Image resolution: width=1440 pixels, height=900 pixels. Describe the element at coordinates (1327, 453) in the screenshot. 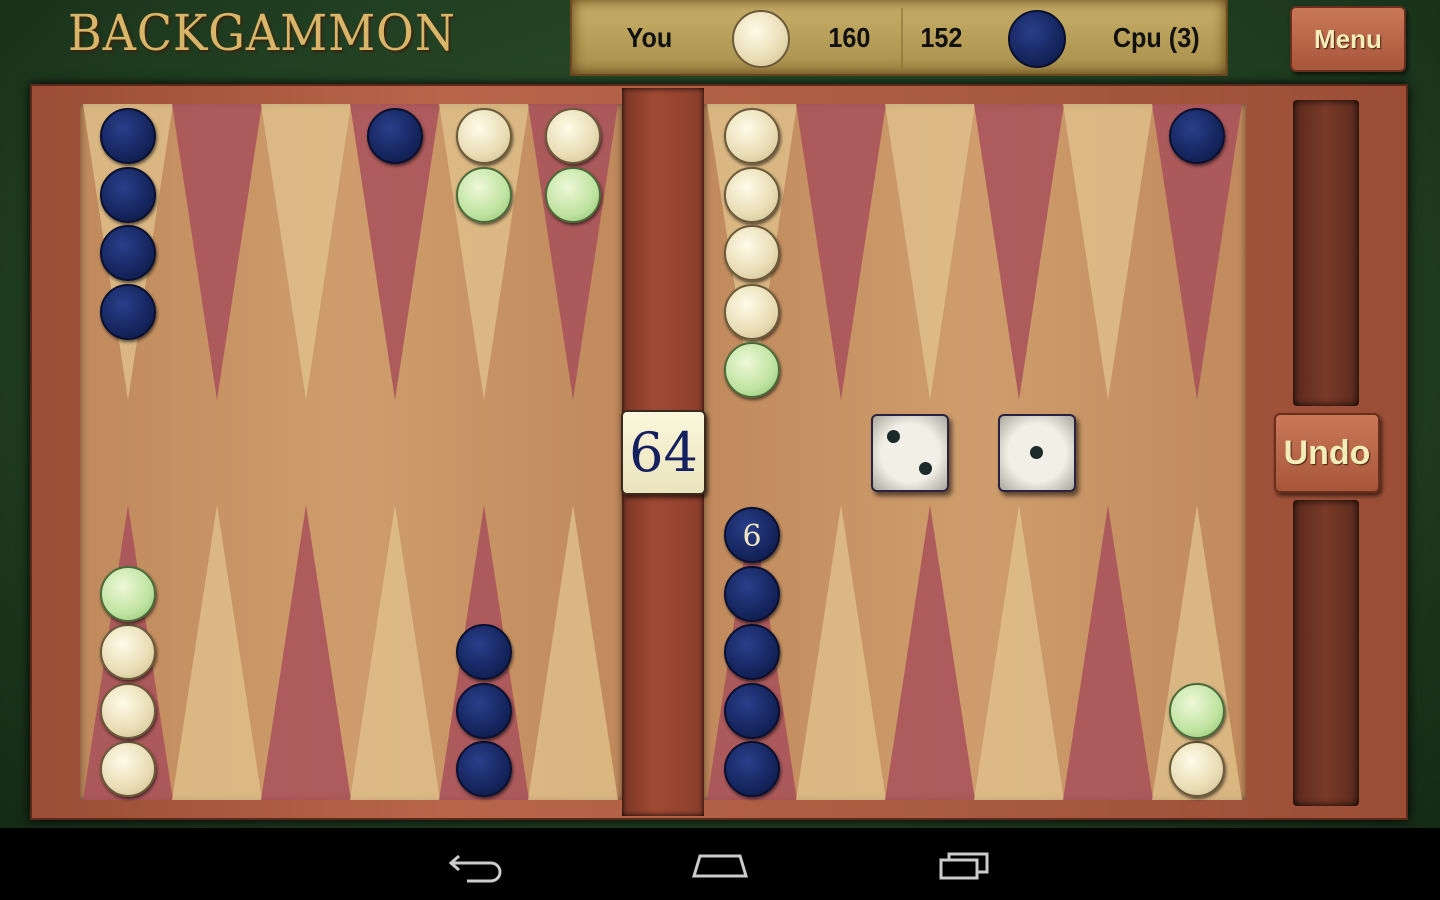

I see `undo-button: Undo` at that location.